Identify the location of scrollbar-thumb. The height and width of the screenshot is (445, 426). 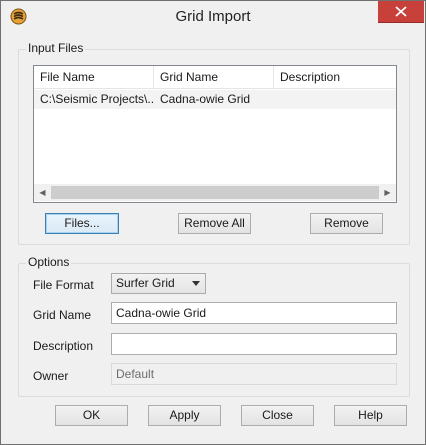
(215, 192).